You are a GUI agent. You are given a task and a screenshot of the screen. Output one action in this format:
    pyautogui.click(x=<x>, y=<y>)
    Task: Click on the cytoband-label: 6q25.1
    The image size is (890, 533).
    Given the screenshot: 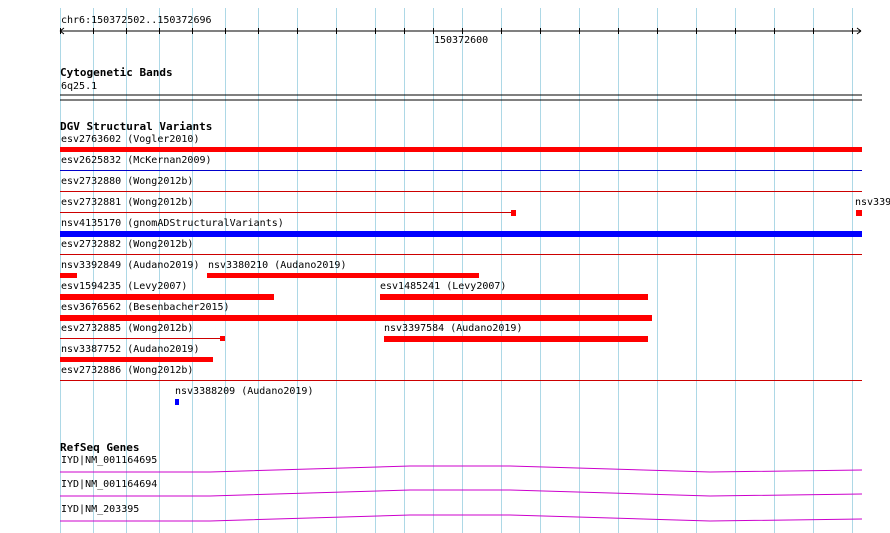 What is the action you would take?
    pyautogui.click(x=79, y=86)
    